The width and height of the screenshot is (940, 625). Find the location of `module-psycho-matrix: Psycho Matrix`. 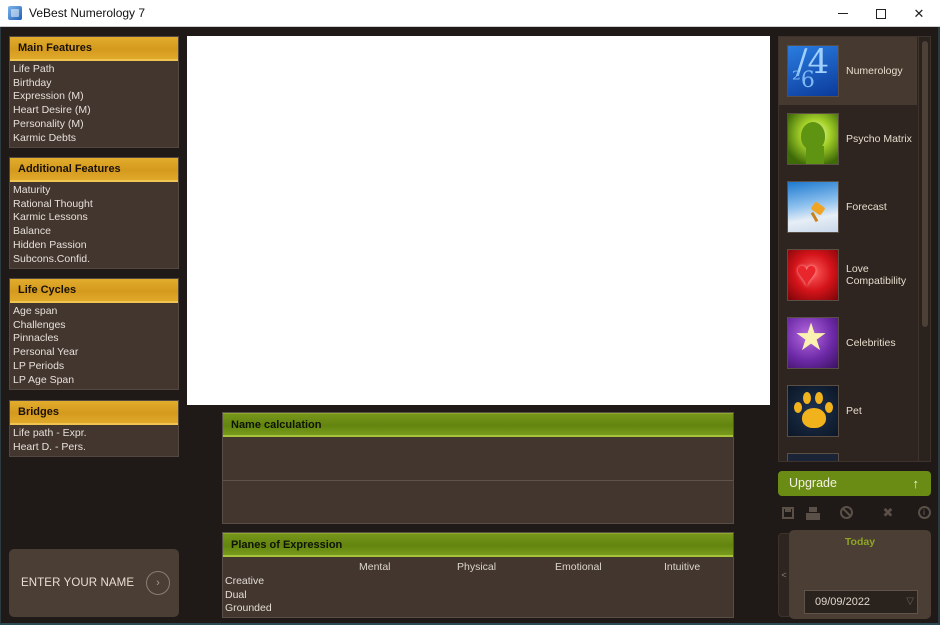

module-psycho-matrix: Psycho Matrix is located at coordinates (848, 139).